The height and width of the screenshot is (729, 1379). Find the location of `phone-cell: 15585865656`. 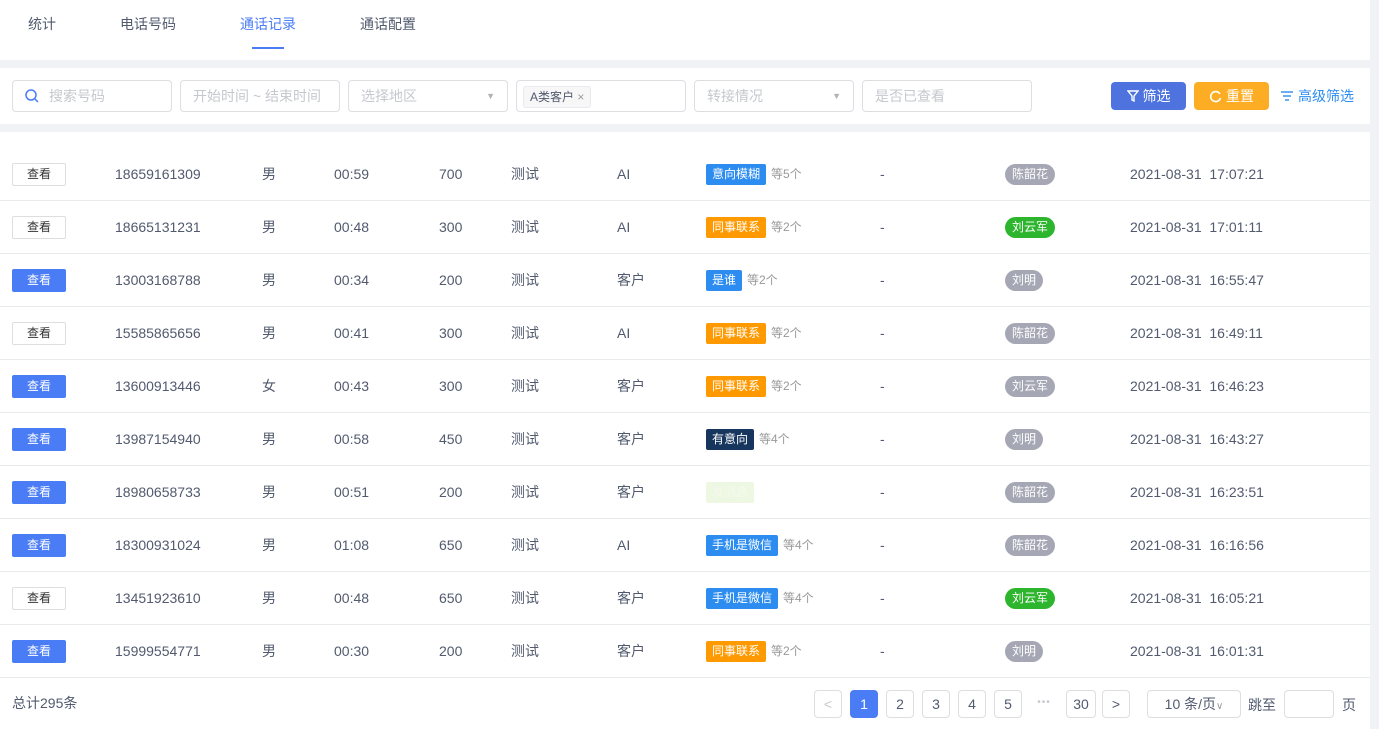

phone-cell: 15585865656 is located at coordinates (158, 333).